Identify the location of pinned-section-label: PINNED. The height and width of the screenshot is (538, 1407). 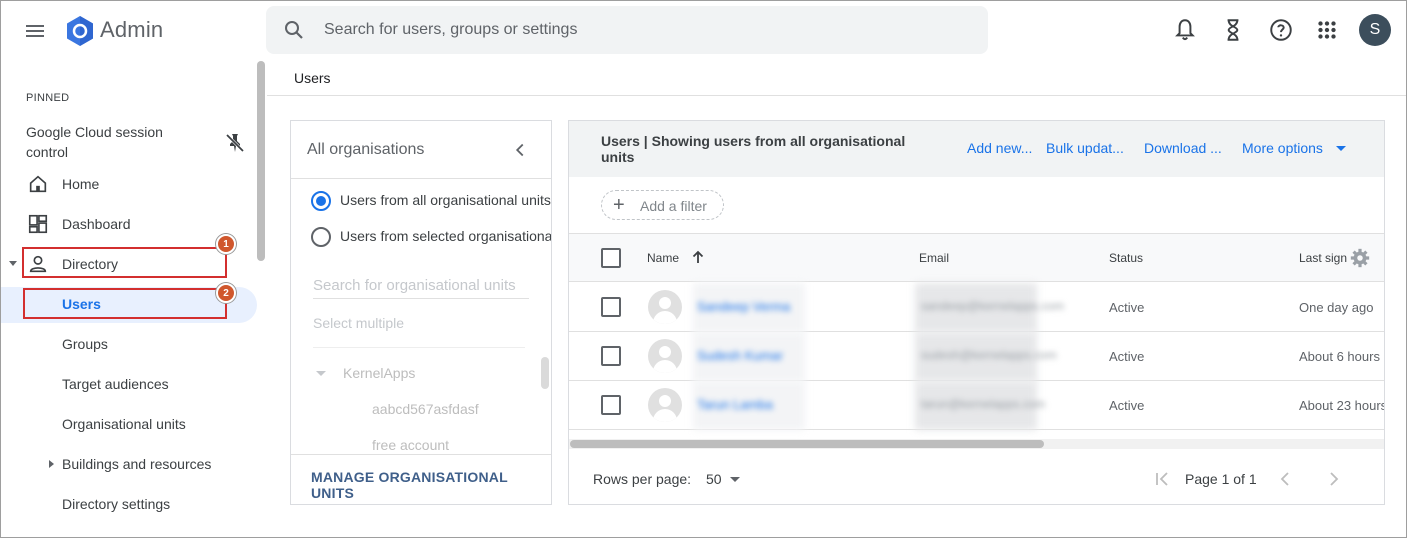
(48, 98).